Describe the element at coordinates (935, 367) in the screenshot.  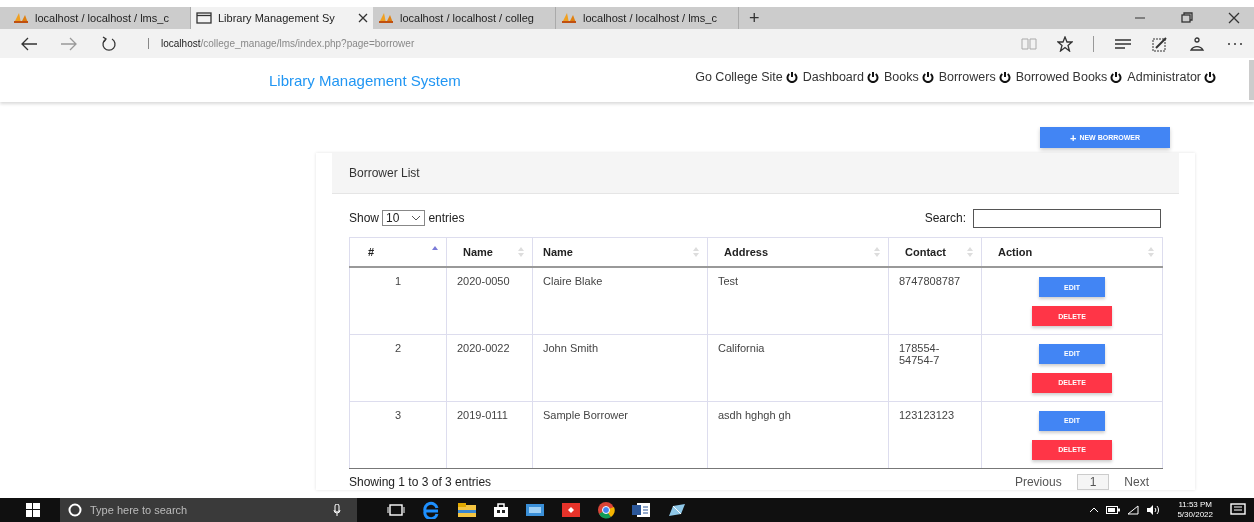
I see `table-cell: 178554-54754-7` at that location.